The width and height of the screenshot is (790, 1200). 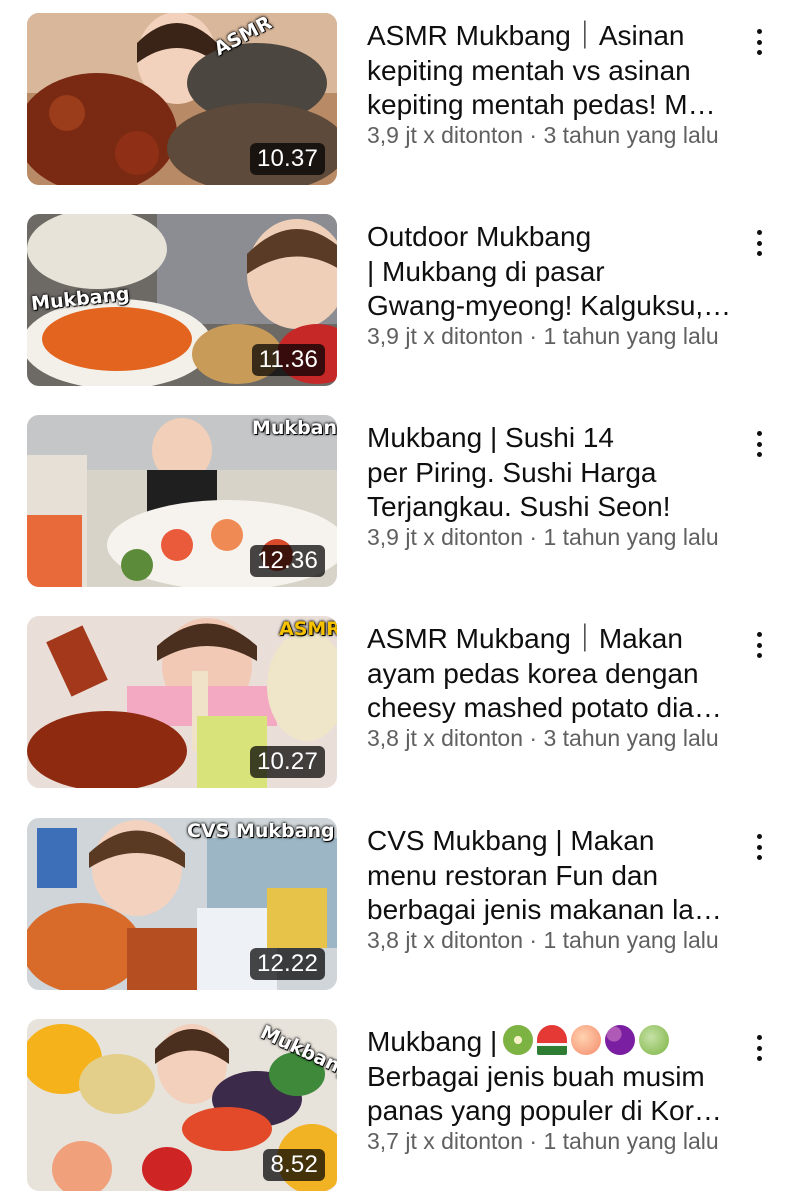 What do you see at coordinates (513, 875) in the screenshot?
I see `video-title-line: menu restoran Fun dan` at bounding box center [513, 875].